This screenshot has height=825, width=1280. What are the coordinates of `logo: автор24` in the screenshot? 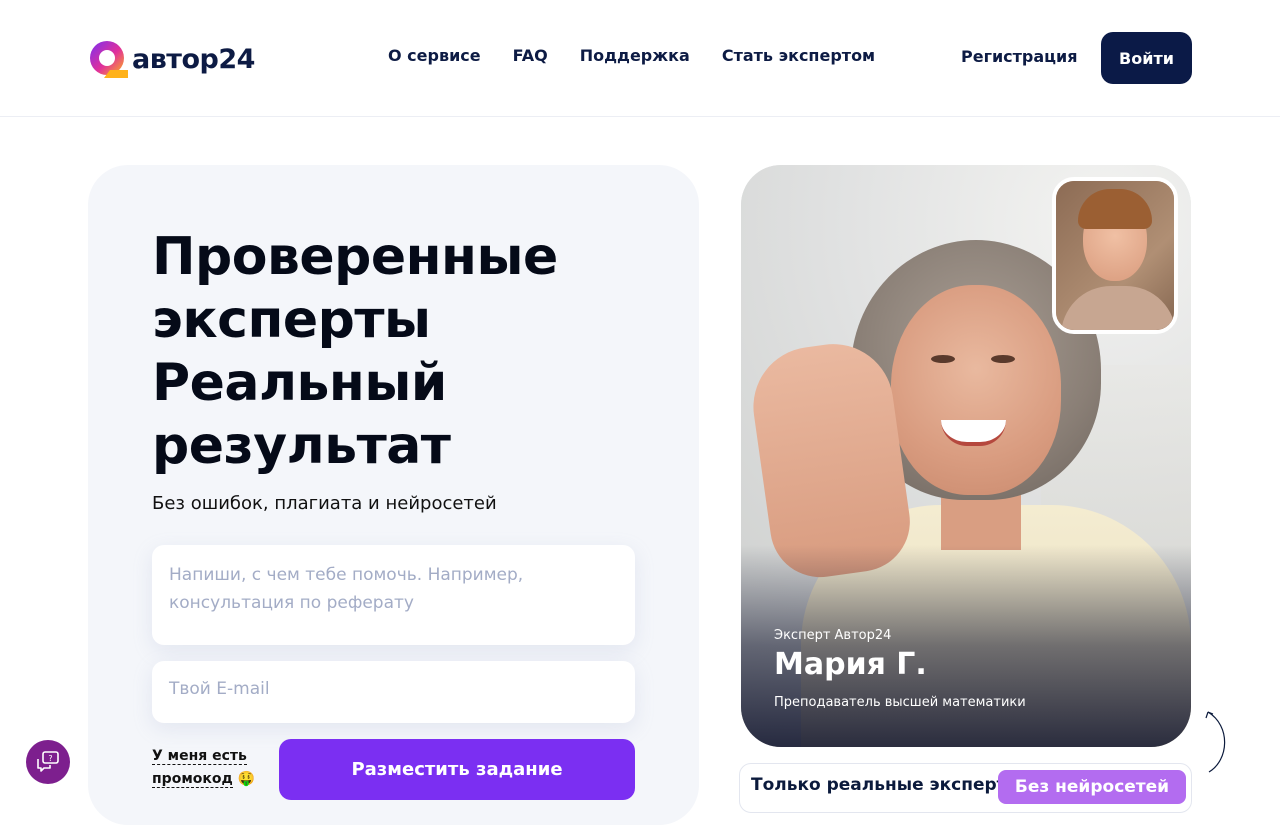 It's located at (171, 59).